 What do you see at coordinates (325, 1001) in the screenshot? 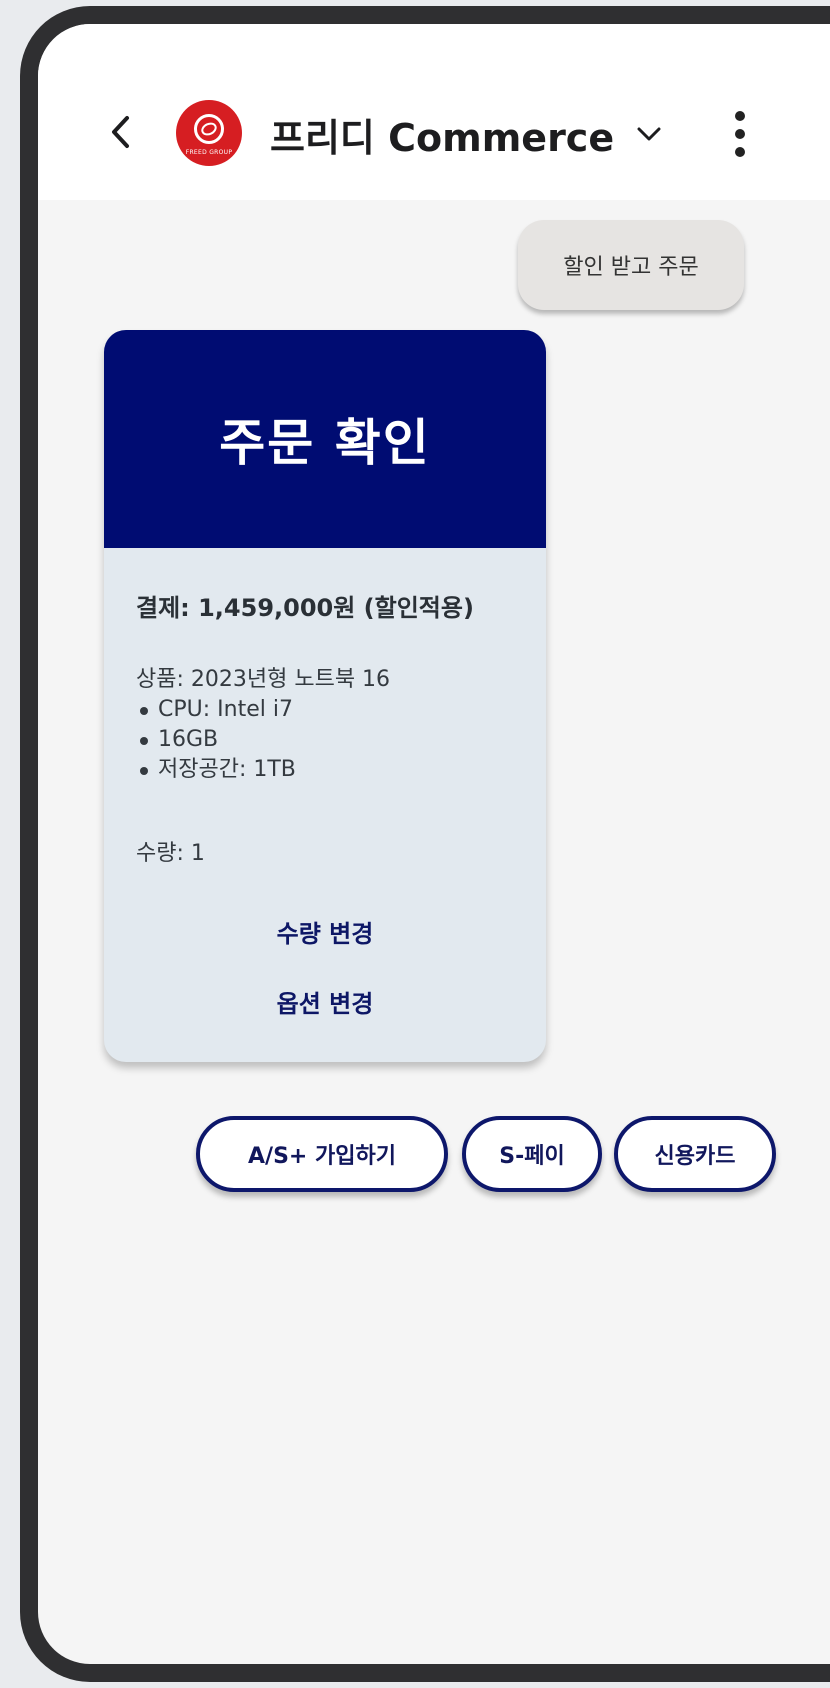
I see `change-option-button: 옵션 변경` at bounding box center [325, 1001].